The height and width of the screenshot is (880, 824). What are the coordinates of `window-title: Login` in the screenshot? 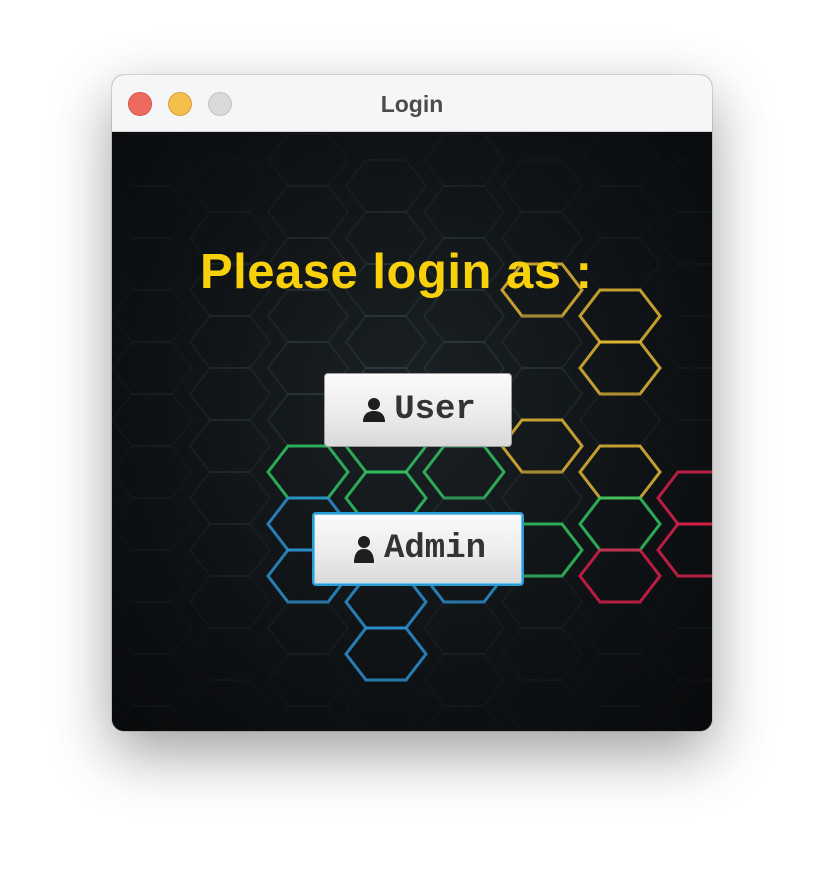 It's located at (412, 104).